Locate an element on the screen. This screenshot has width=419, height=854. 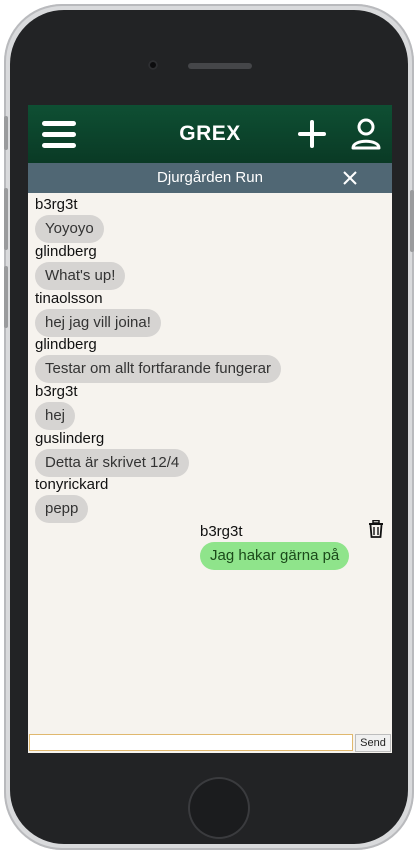
front-camera is located at coordinates (153, 65).